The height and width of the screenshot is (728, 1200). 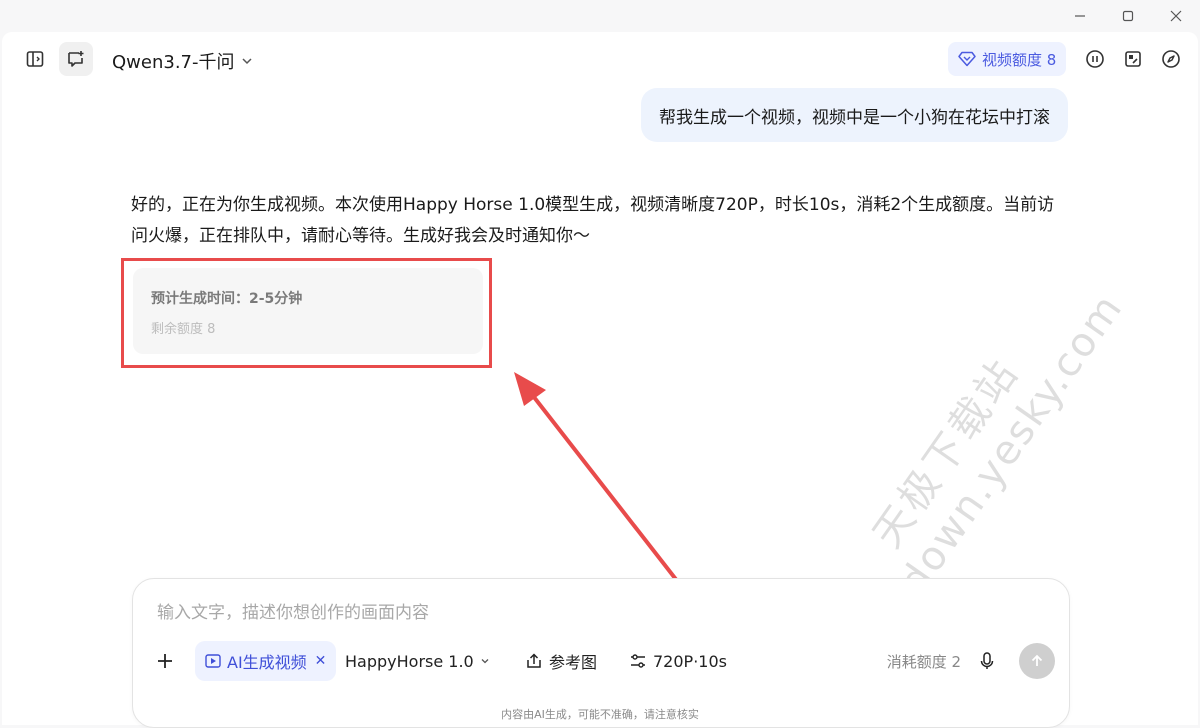 I want to click on sidebar-icon, so click(x=35, y=59).